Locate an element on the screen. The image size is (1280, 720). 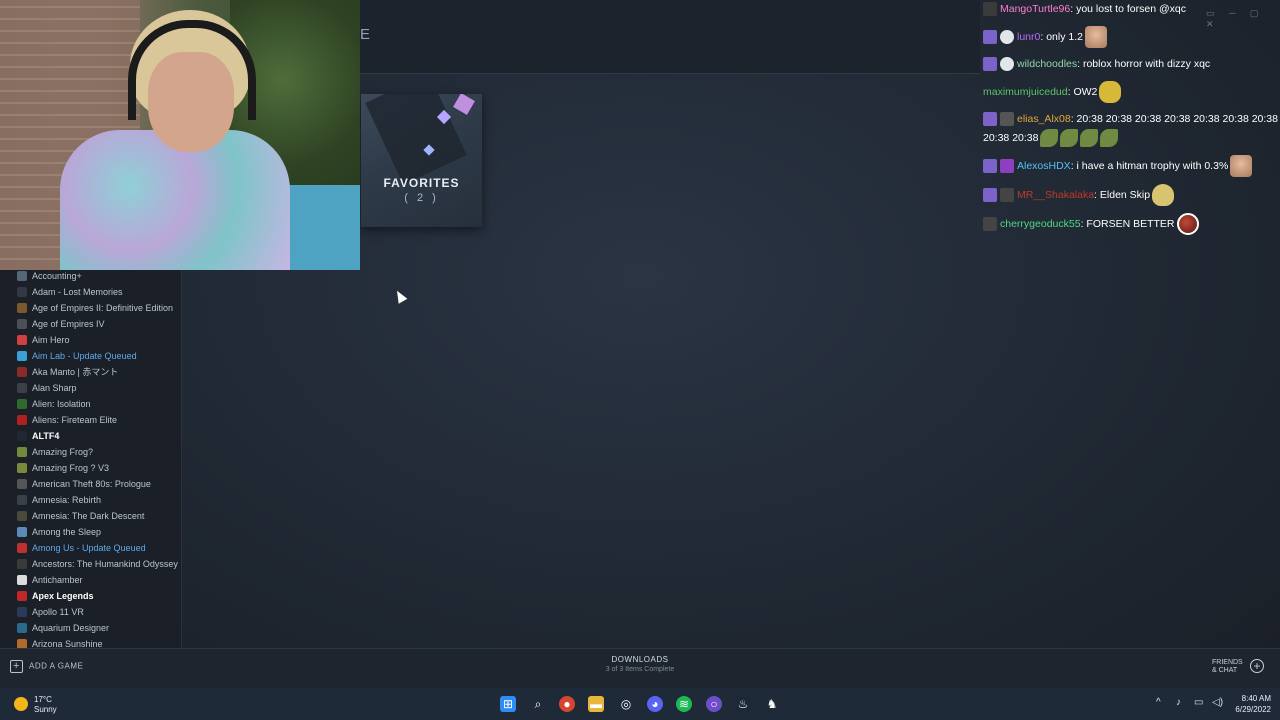
game-list-item: Ancestors: The Humankind Odyssey is located at coordinates (90, 564).